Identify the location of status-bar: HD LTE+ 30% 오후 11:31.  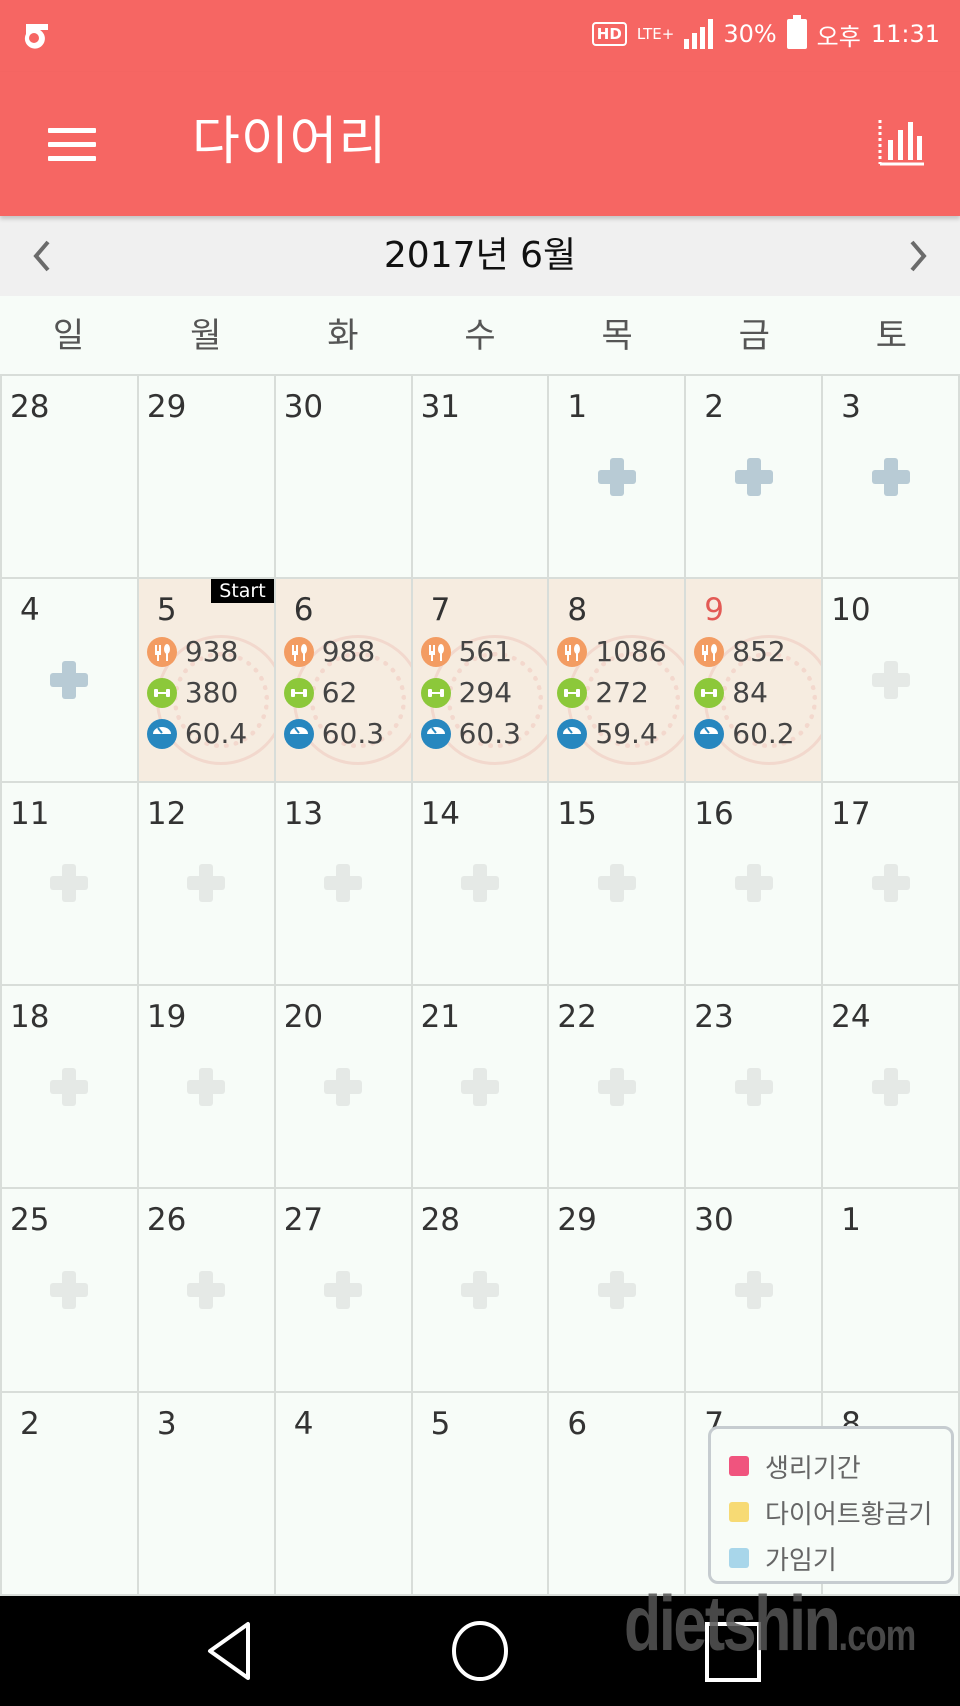
(480, 36).